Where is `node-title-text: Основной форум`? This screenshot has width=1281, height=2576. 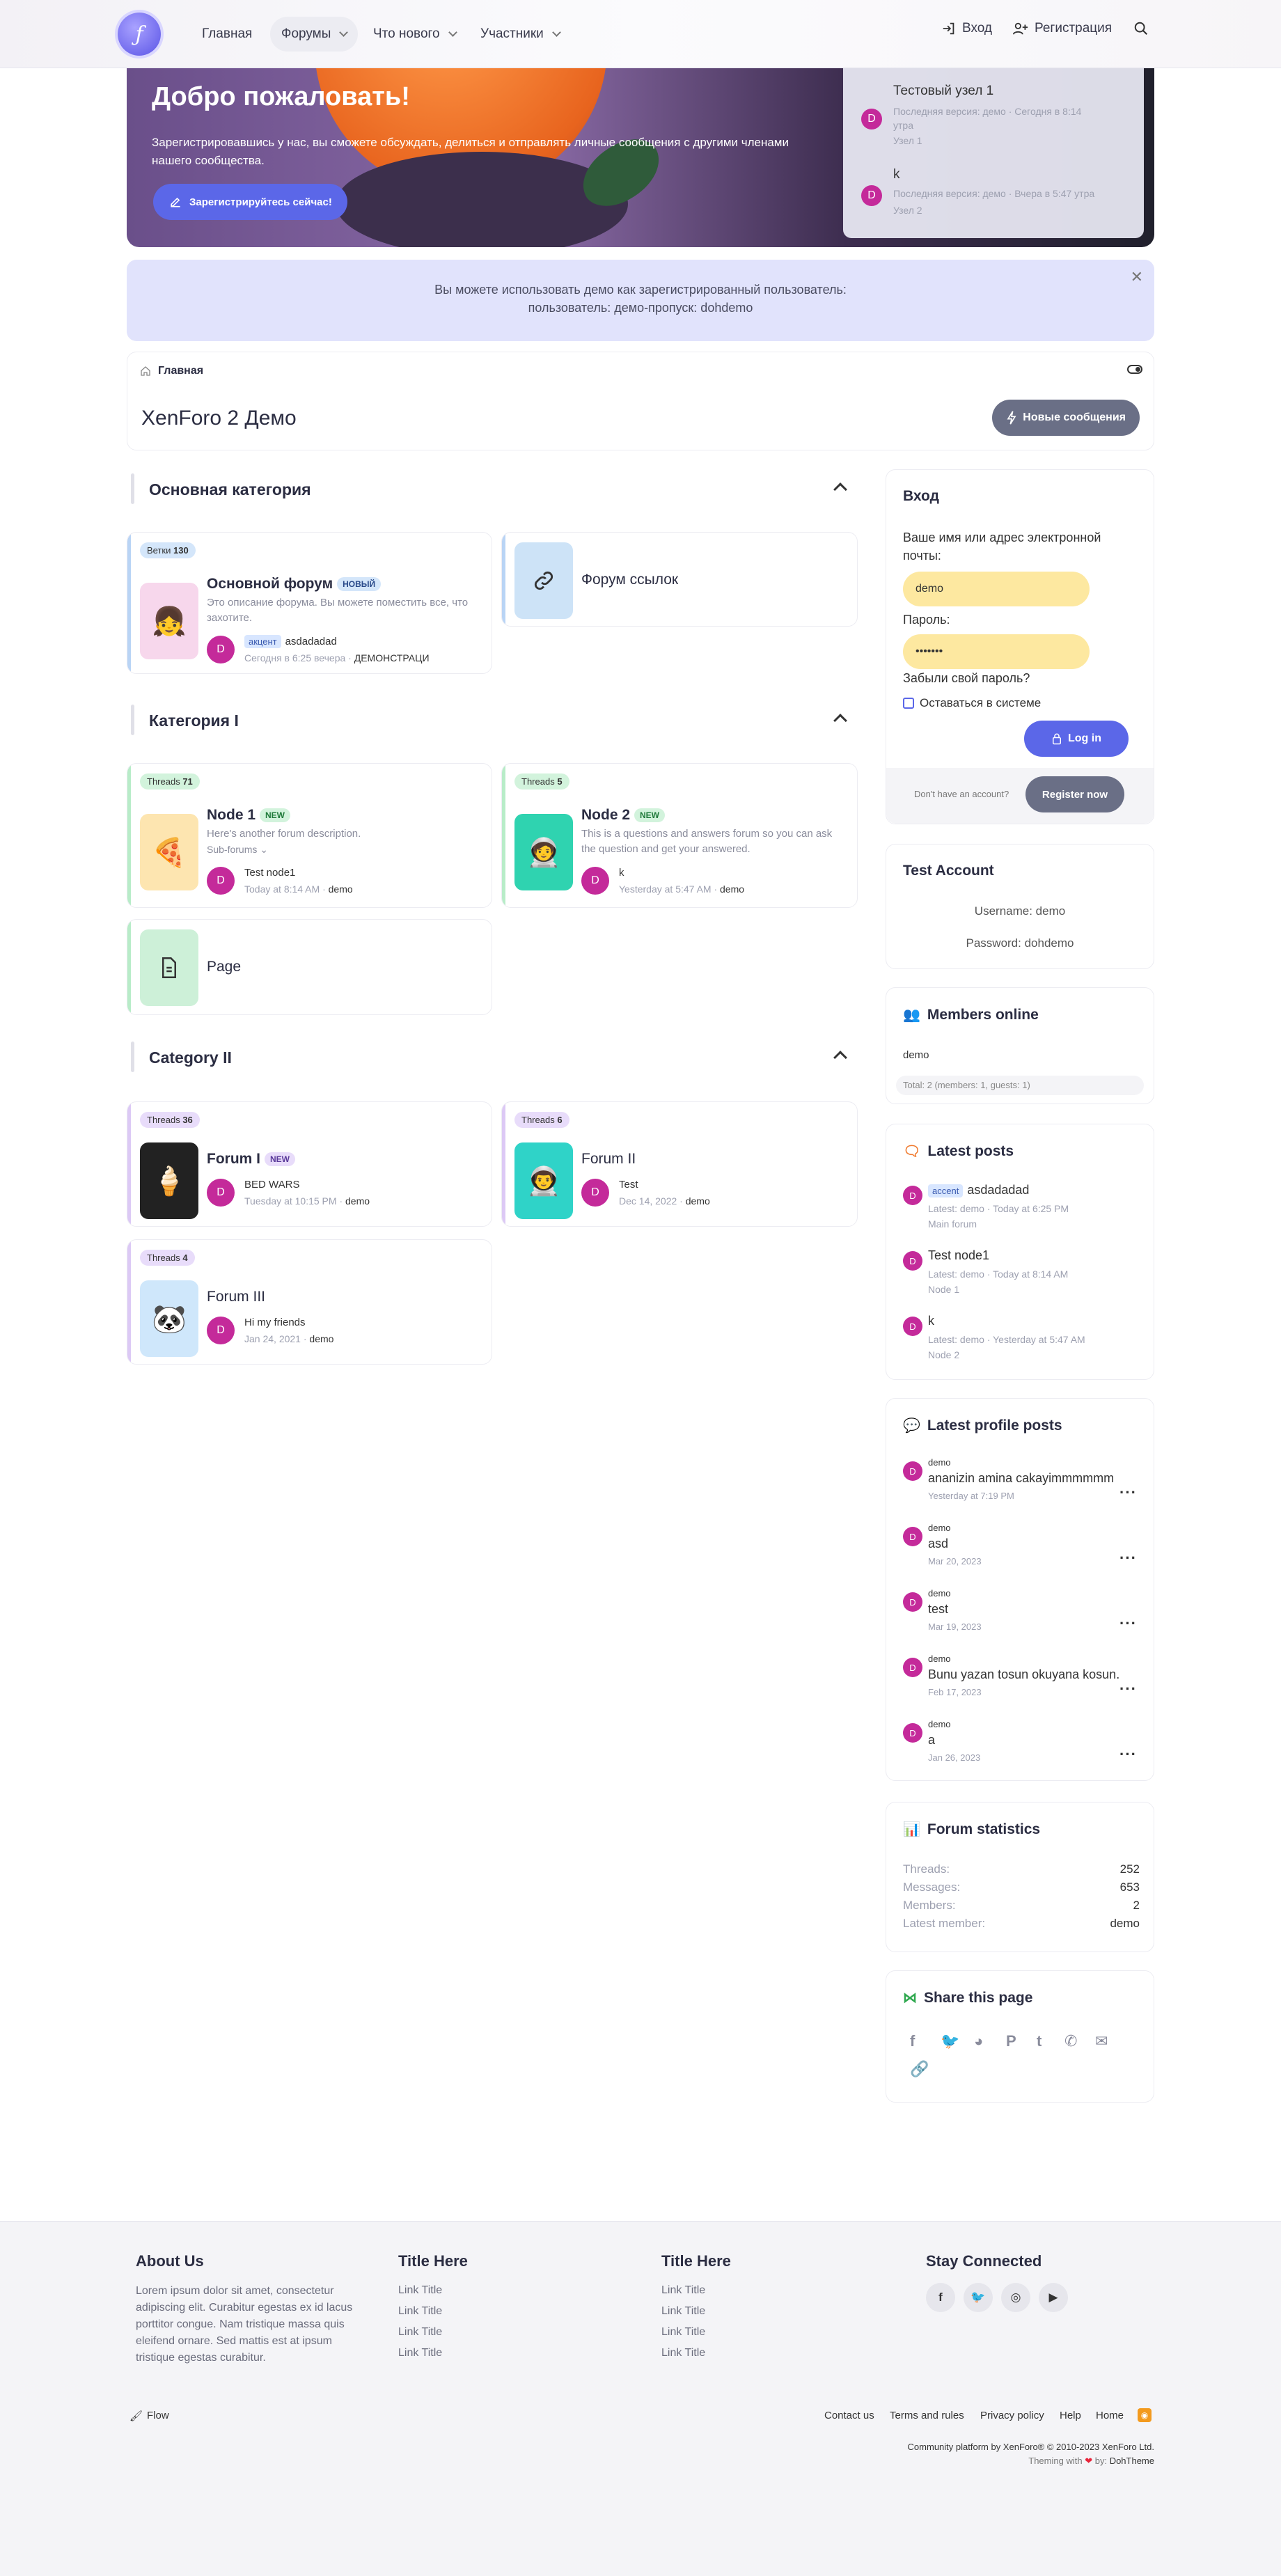
node-title-text: Основной форум is located at coordinates (270, 584).